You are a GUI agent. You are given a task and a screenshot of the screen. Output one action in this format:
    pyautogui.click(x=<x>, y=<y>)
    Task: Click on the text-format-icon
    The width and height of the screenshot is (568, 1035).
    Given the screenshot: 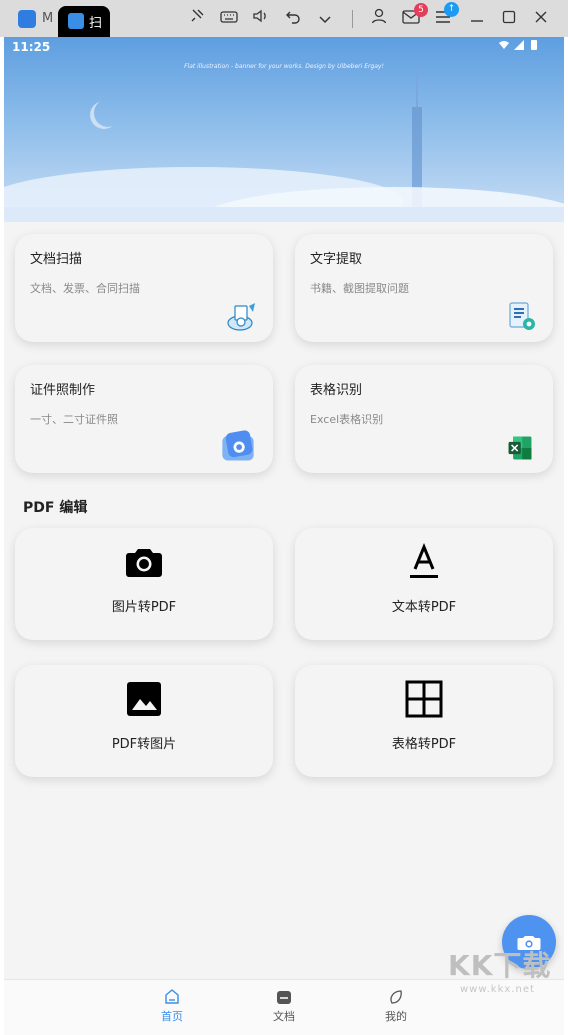 What is the action you would take?
    pyautogui.click(x=424, y=560)
    